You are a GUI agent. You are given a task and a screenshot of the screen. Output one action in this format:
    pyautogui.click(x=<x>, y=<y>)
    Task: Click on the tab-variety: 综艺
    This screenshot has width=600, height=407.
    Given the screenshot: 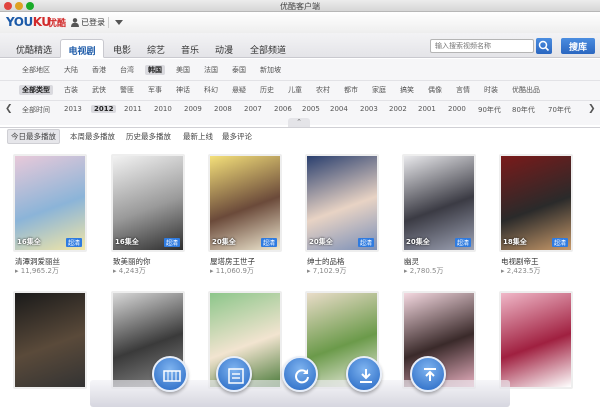 What is the action you would take?
    pyautogui.click(x=156, y=48)
    